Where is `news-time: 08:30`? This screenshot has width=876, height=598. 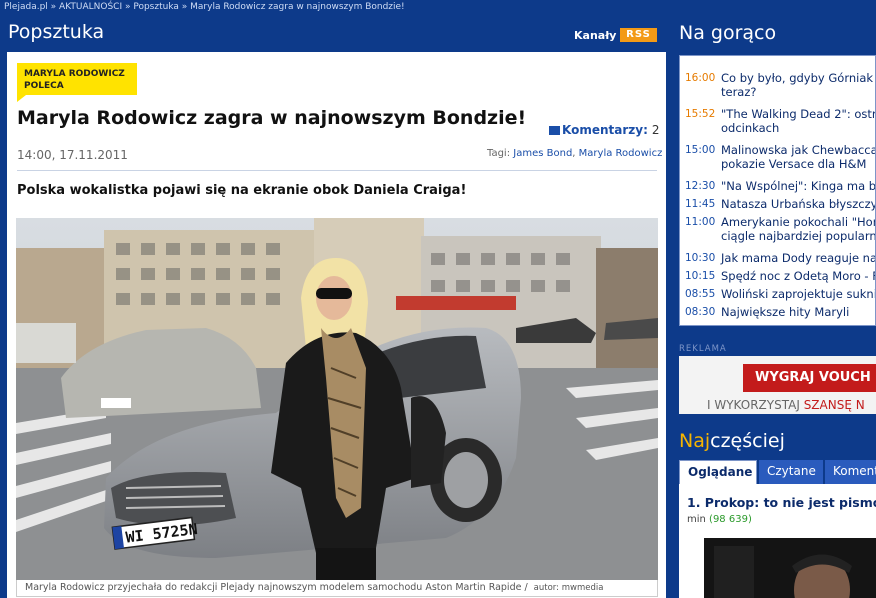 news-time: 08:30 is located at coordinates (700, 312).